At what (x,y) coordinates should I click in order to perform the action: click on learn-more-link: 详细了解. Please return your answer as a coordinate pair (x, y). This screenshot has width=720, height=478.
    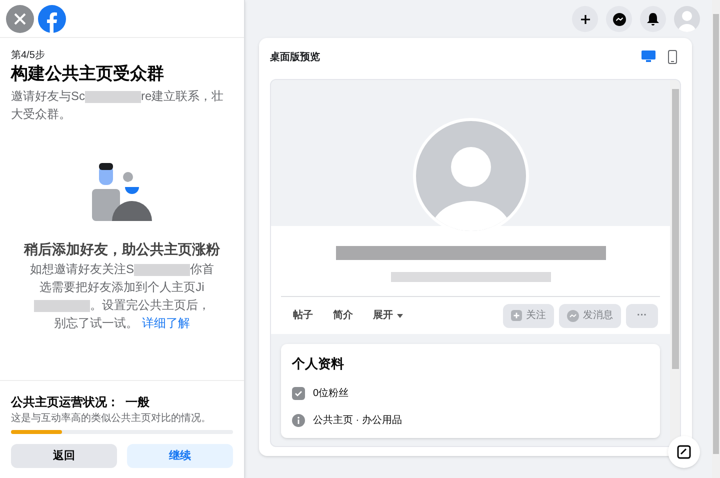
    Looking at the image, I should click on (166, 323).